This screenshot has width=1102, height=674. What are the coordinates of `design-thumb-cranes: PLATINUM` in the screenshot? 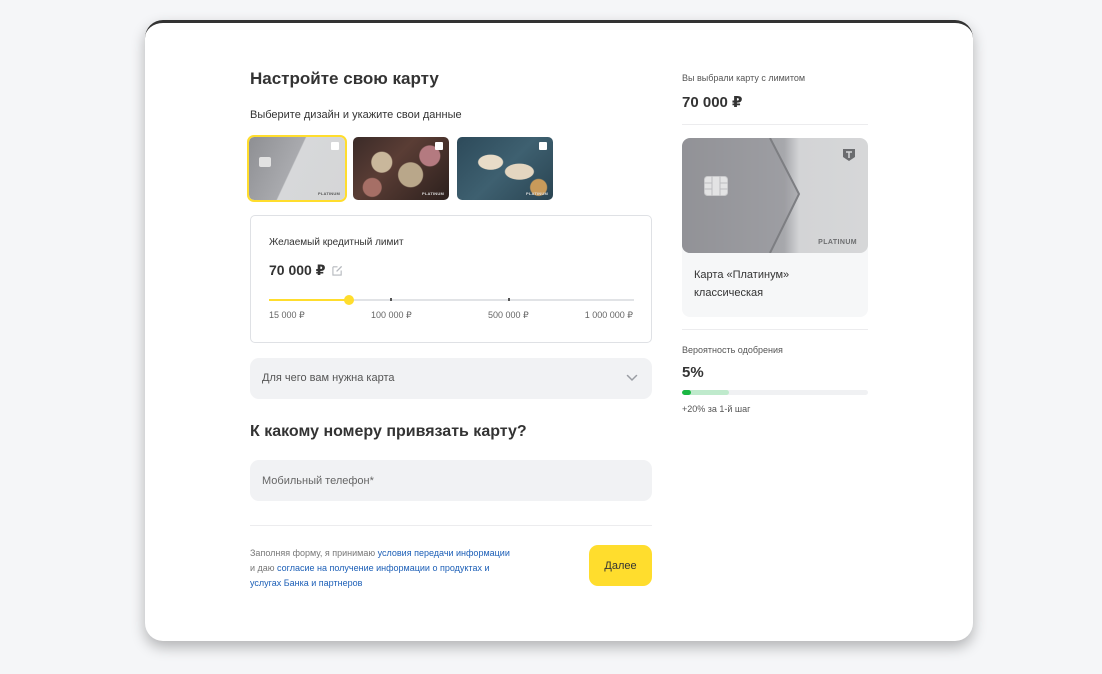 It's located at (505, 168).